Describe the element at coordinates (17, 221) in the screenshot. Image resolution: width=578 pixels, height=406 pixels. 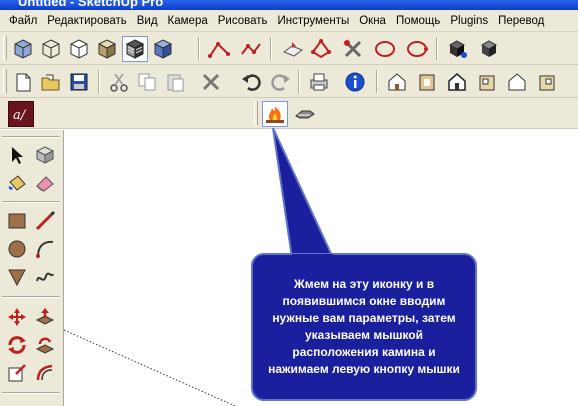
I see `rectangle-tool-icon` at that location.